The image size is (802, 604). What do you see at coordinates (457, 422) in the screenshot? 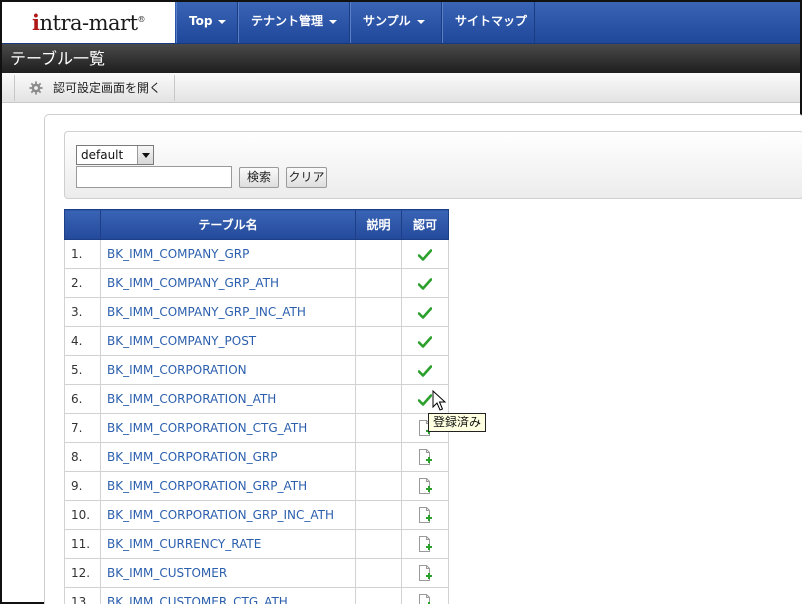
I see `status-tooltip: 登録済み` at bounding box center [457, 422].